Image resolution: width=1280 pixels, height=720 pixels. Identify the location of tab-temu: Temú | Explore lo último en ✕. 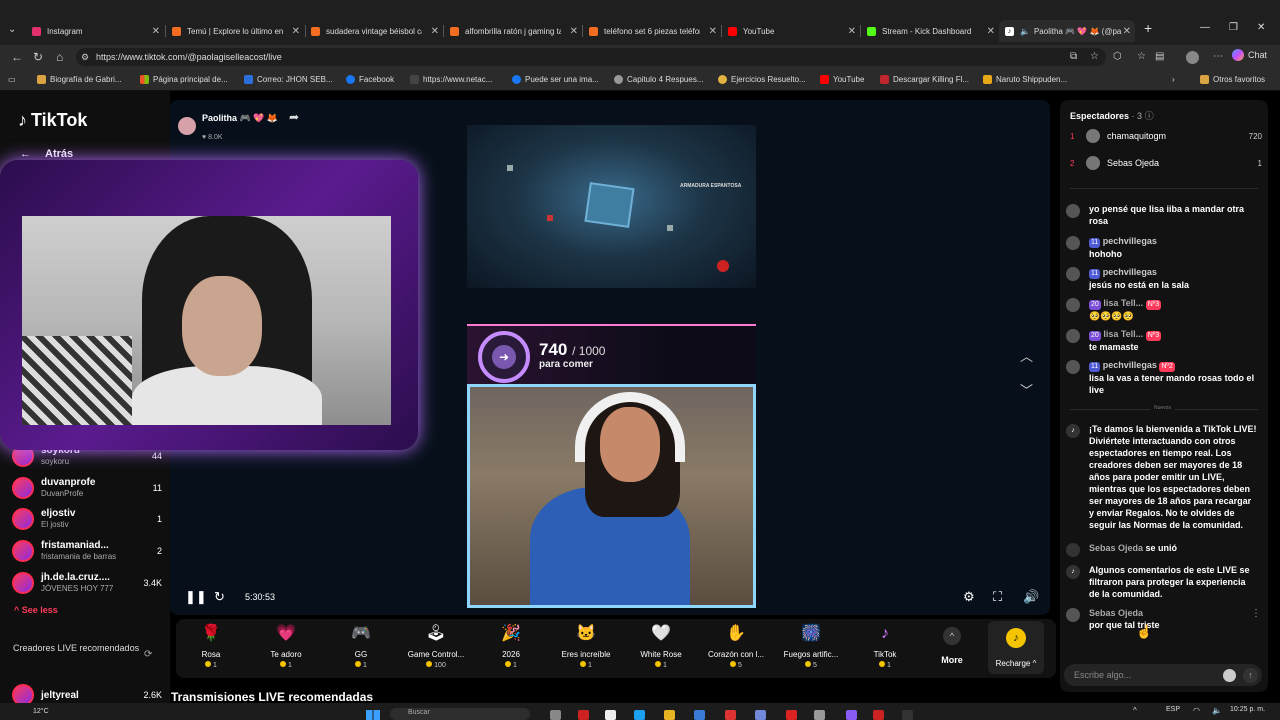
(235, 31).